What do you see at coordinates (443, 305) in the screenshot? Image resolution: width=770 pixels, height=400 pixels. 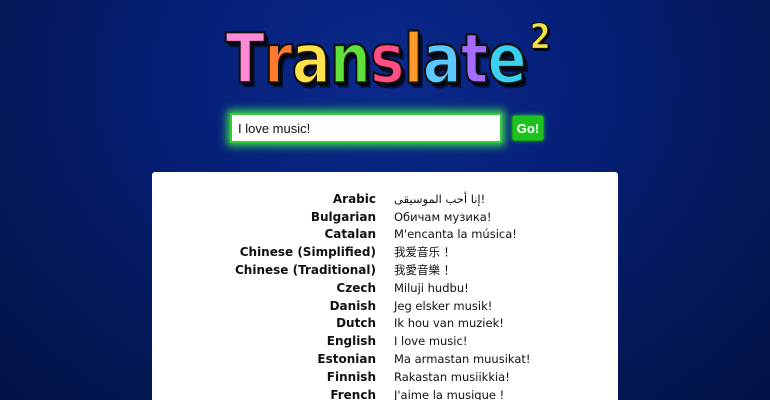 I see `translation-text: Jeg elsker musik!` at bounding box center [443, 305].